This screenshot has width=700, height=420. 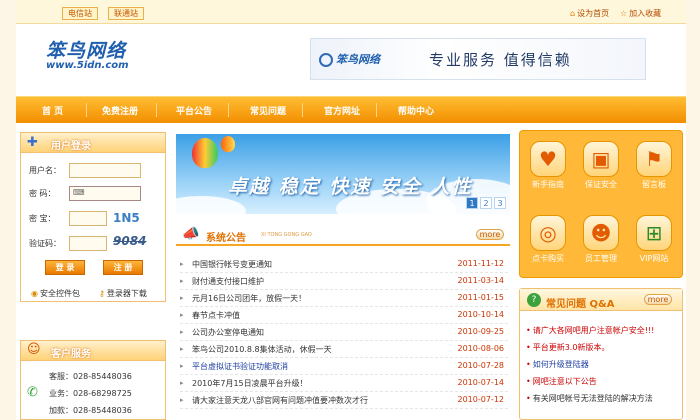 I want to click on set-homepage-label: 设为首页, so click(x=593, y=13).